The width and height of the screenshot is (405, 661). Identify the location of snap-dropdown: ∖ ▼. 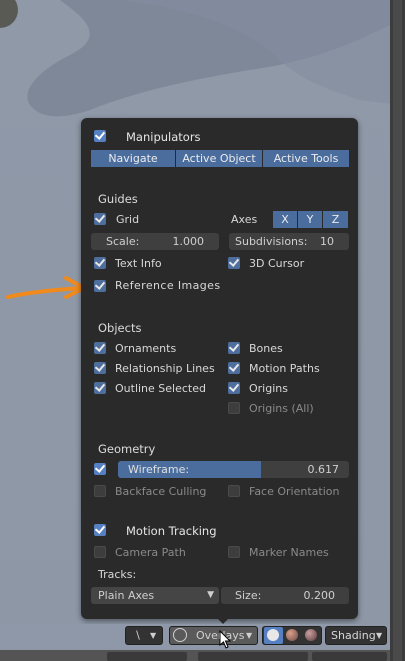
(144, 635).